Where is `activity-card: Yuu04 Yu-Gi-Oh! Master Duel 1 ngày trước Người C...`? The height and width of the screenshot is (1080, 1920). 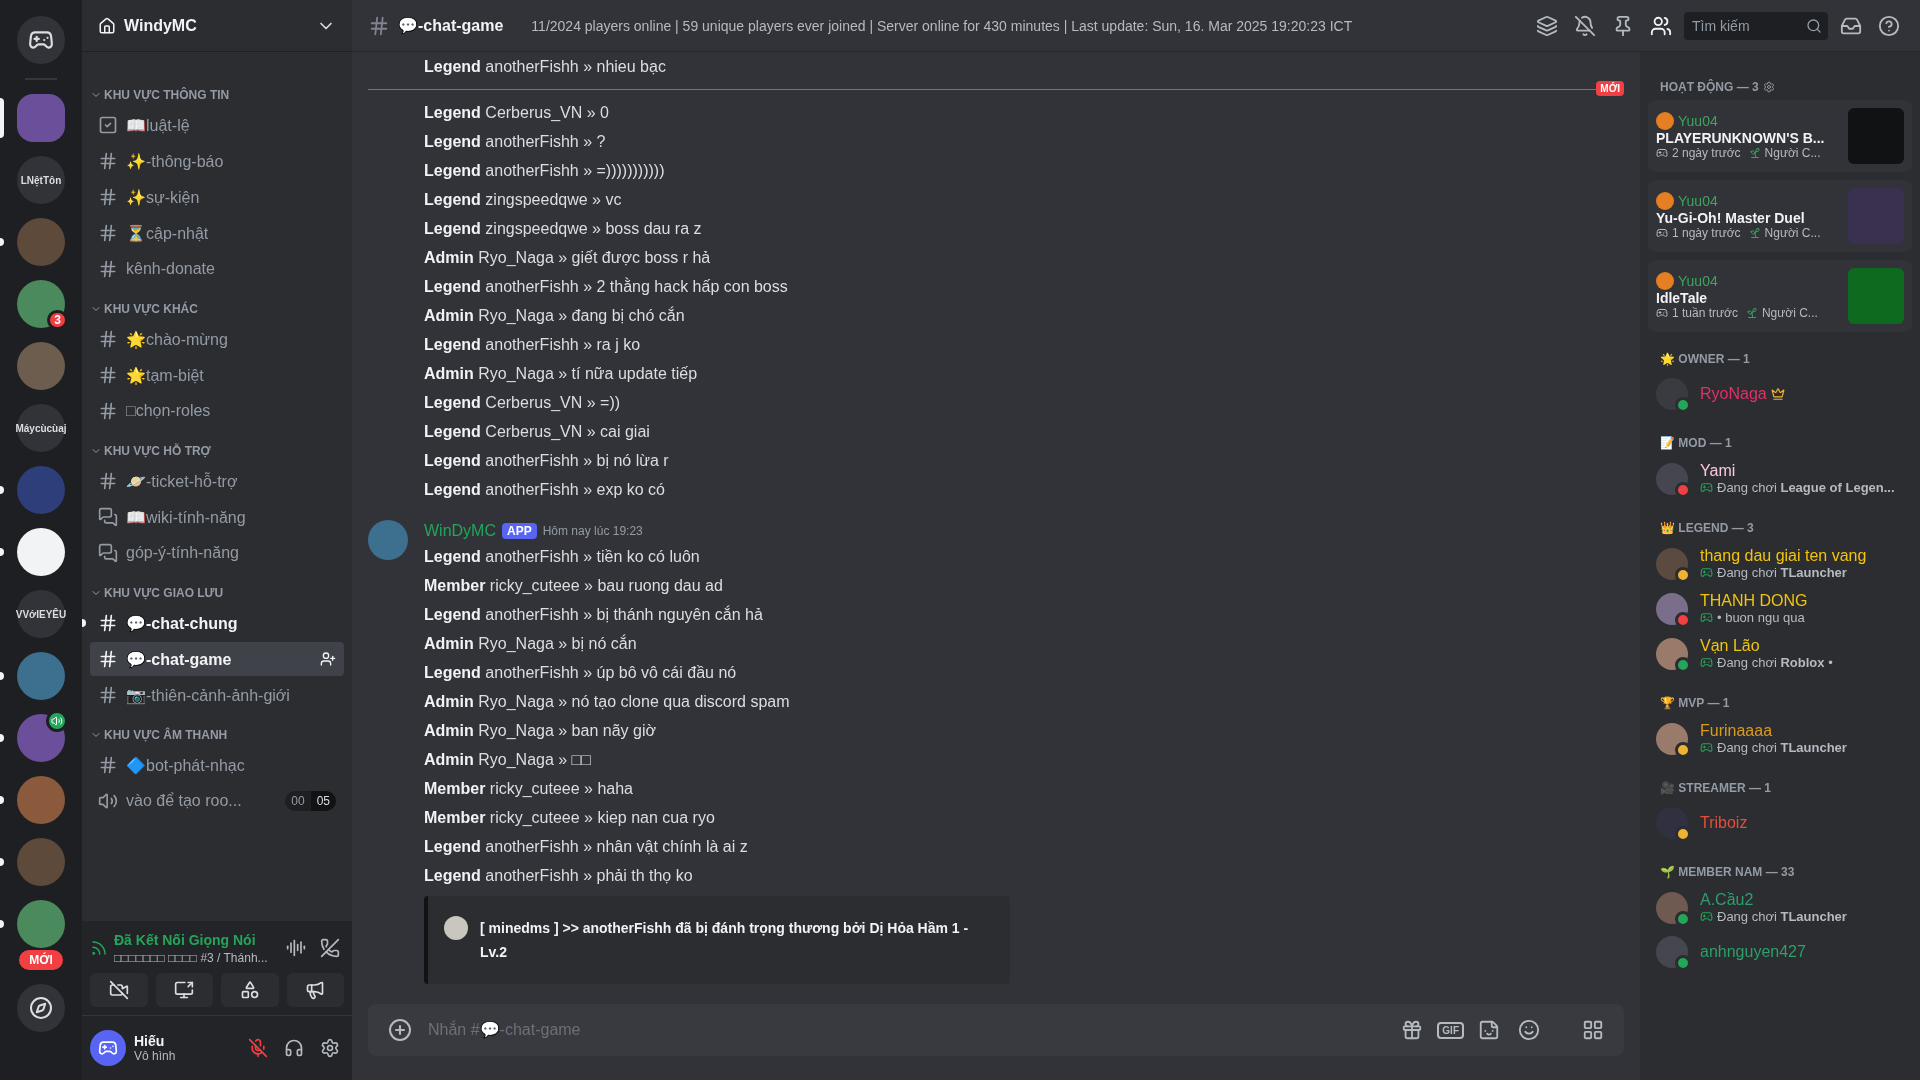
activity-card: Yuu04 Yu-Gi-Oh! Master Duel 1 ngày trước Người C... is located at coordinates (1780, 216).